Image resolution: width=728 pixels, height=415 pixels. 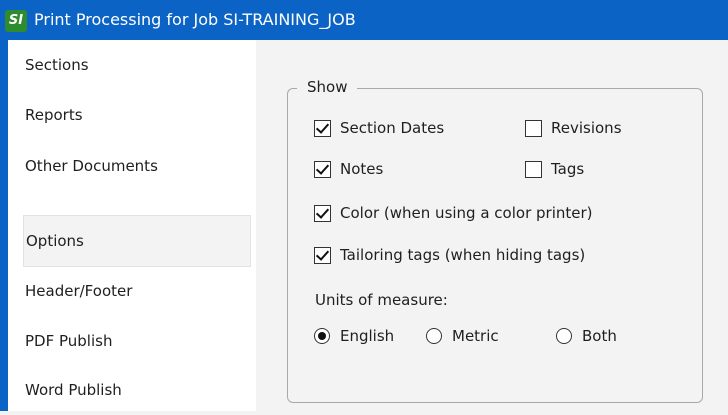 I want to click on sidebar-item-sections: Sections, so click(x=137, y=65).